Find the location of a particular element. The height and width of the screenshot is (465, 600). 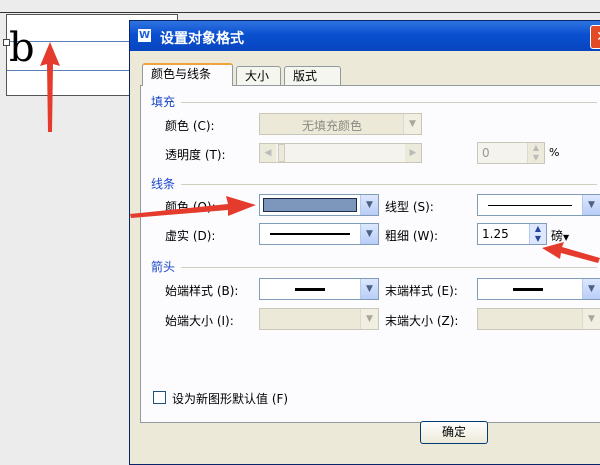

close-button: ✕ is located at coordinates (595, 37).